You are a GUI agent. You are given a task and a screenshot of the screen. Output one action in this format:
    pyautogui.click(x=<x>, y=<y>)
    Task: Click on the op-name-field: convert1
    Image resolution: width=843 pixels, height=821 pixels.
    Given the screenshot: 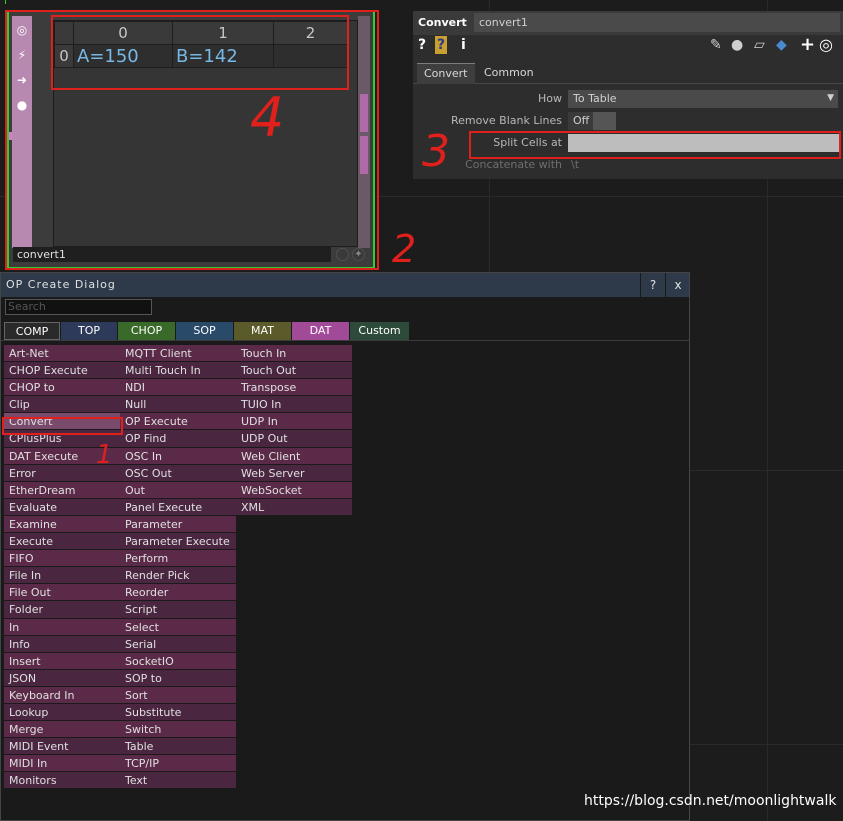 What is the action you would take?
    pyautogui.click(x=657, y=22)
    